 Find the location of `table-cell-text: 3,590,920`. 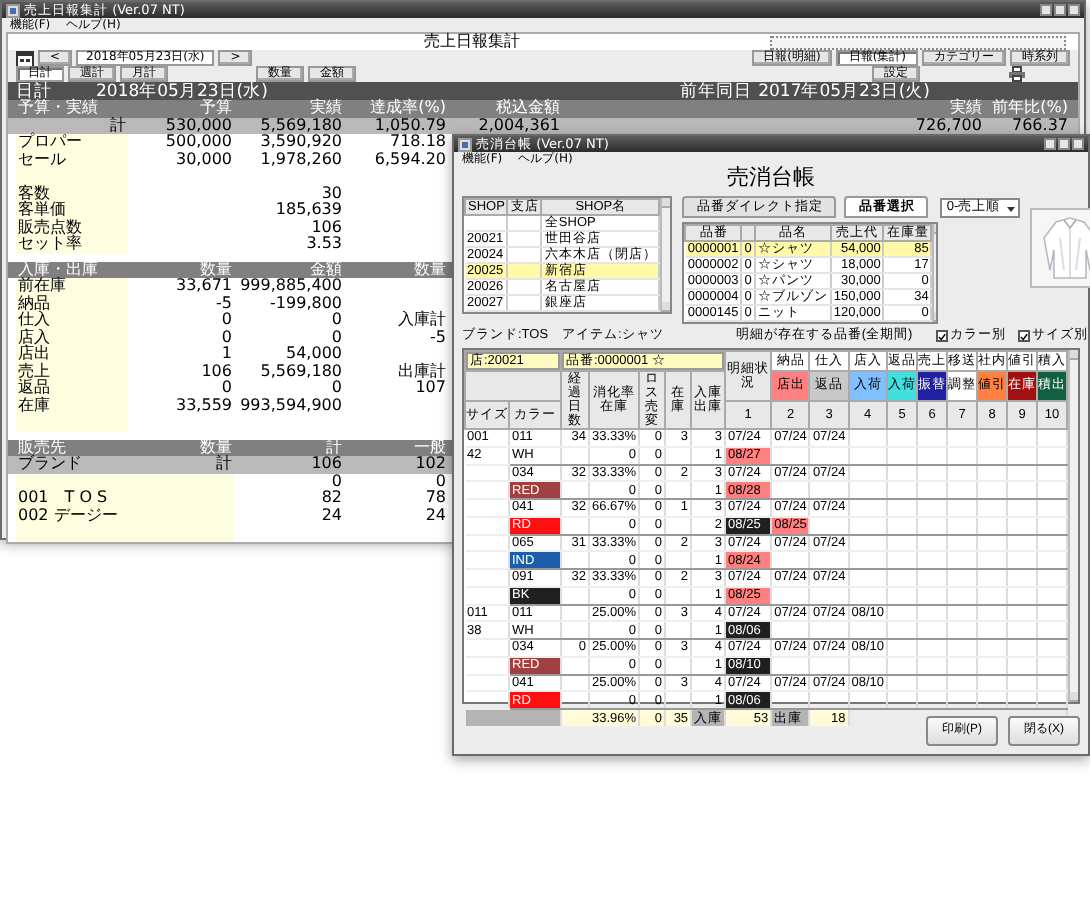

table-cell-text: 3,590,920 is located at coordinates (301, 142).